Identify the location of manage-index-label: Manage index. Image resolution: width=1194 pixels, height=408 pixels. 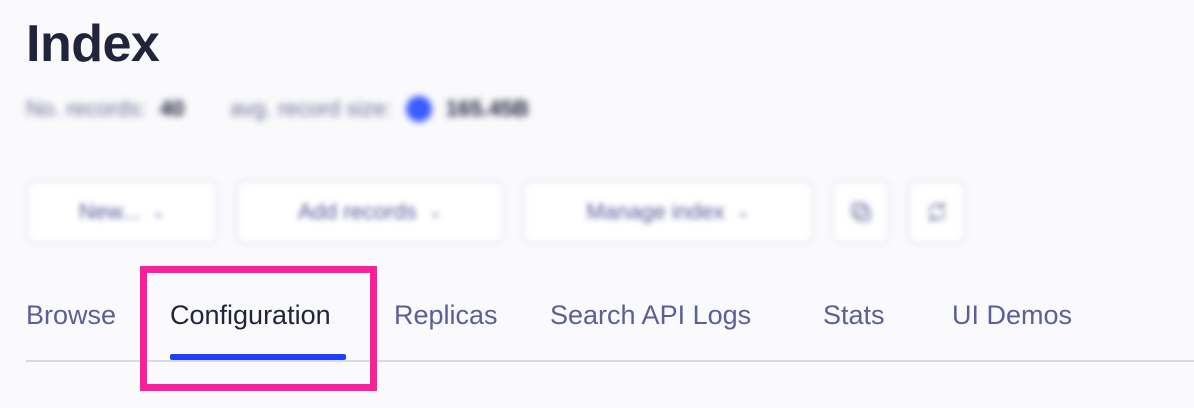
(655, 211).